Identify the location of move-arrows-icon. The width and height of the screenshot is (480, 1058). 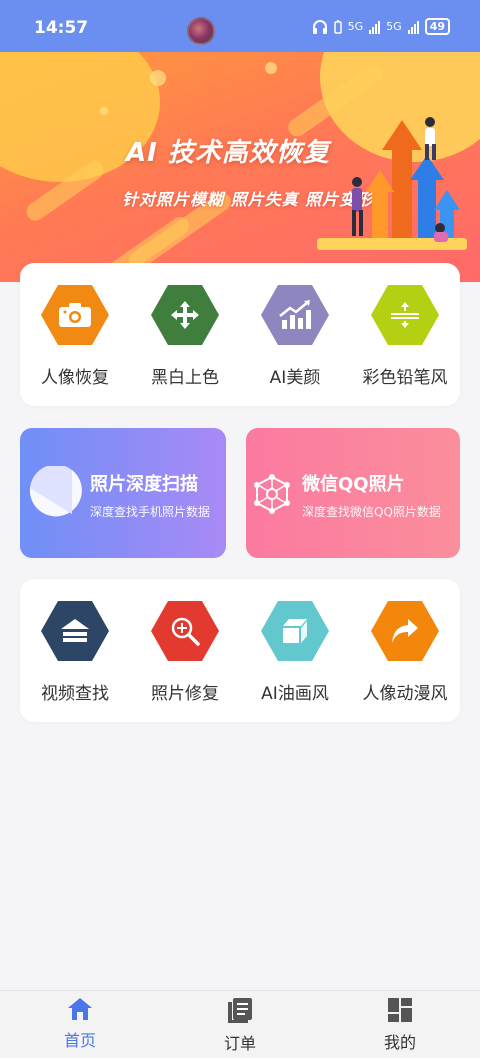
(185, 315).